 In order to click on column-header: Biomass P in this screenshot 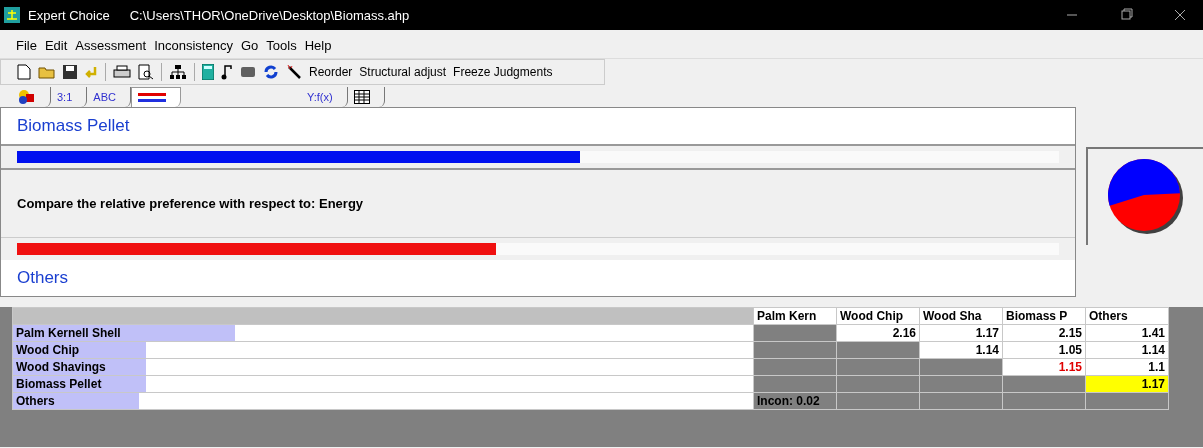, I will do `click(1044, 316)`.